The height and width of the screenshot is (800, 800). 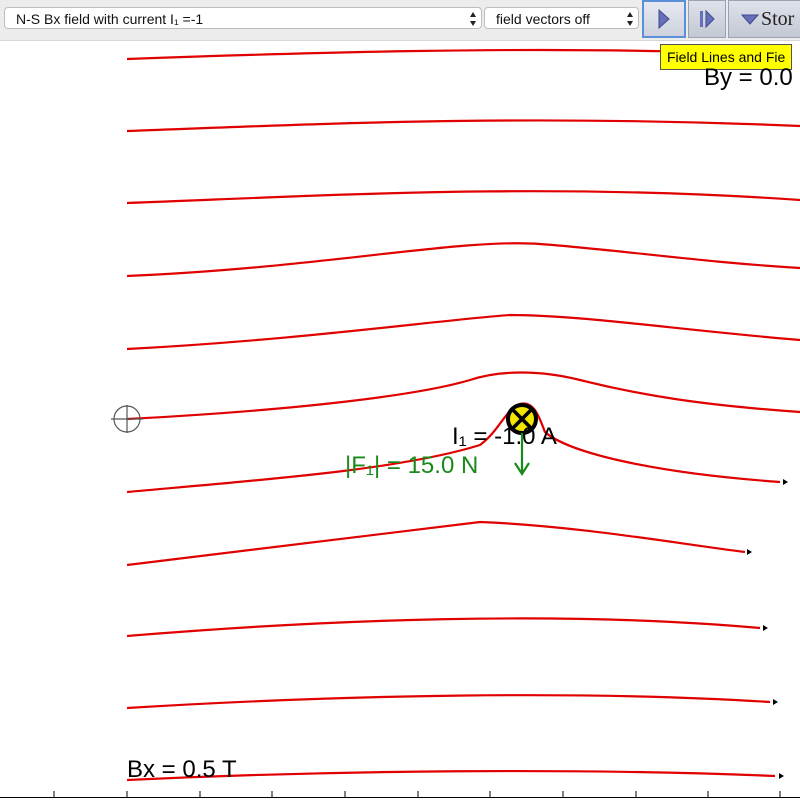 I want to click on field-line-arrowheads, so click(x=767, y=629).